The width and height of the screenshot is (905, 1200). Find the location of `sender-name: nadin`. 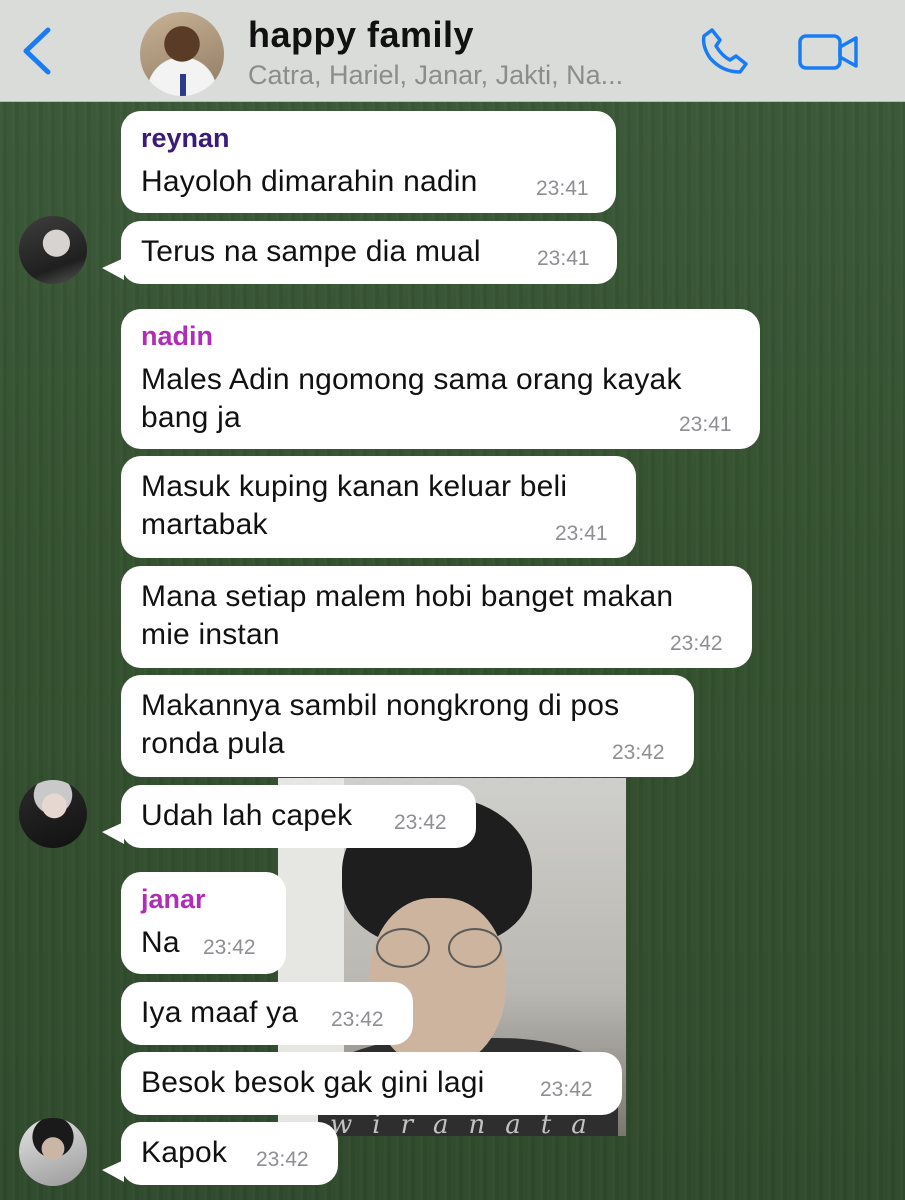

sender-name: nadin is located at coordinates (177, 336).